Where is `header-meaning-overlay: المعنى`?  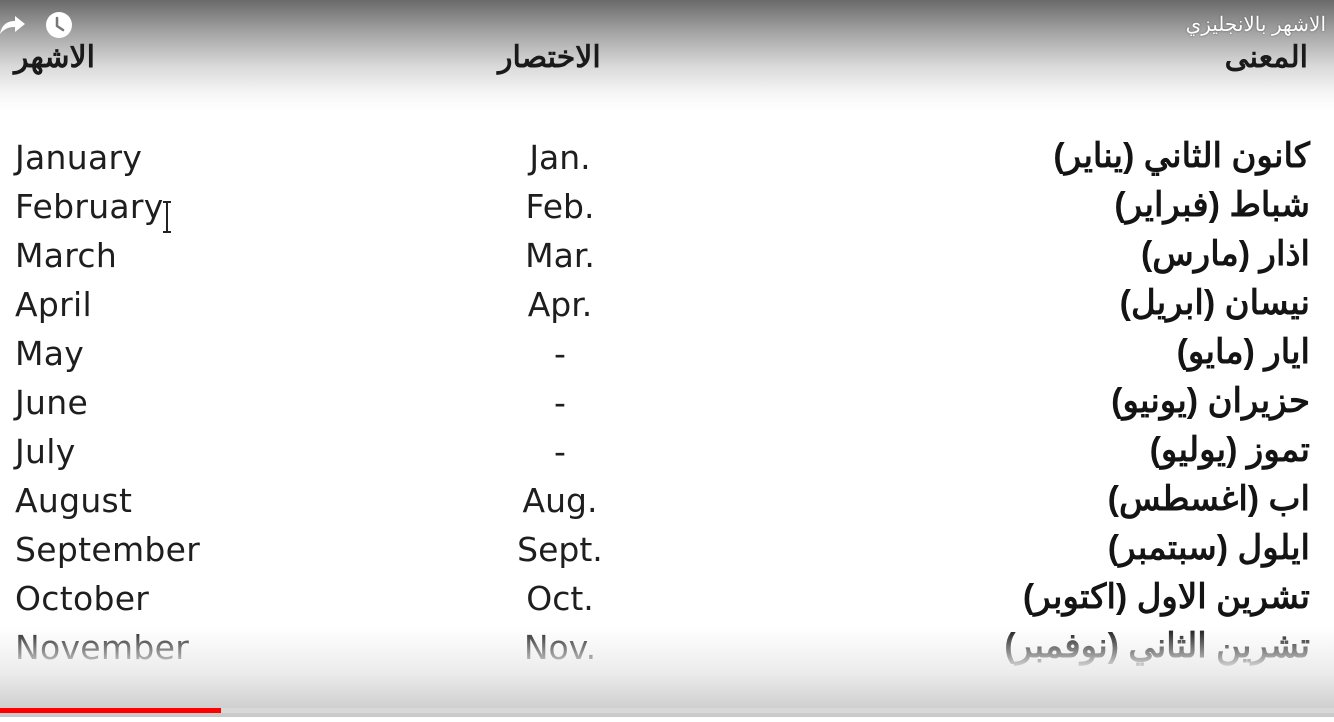 header-meaning-overlay: المعنى is located at coordinates (1266, 57).